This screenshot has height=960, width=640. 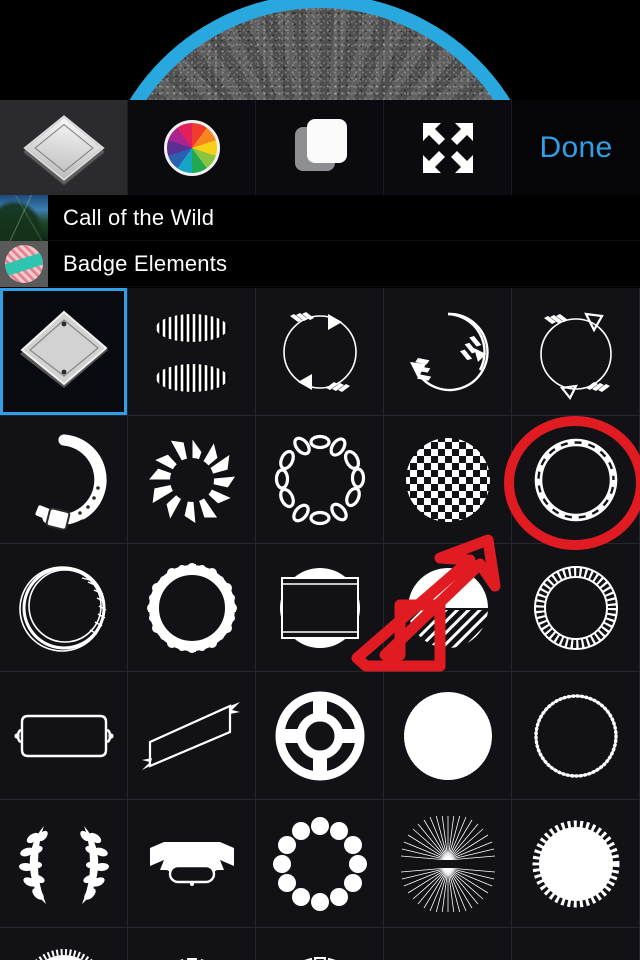 What do you see at coordinates (320, 217) in the screenshot?
I see `category-row-call-of-the-wild: Call of the Wild` at bounding box center [320, 217].